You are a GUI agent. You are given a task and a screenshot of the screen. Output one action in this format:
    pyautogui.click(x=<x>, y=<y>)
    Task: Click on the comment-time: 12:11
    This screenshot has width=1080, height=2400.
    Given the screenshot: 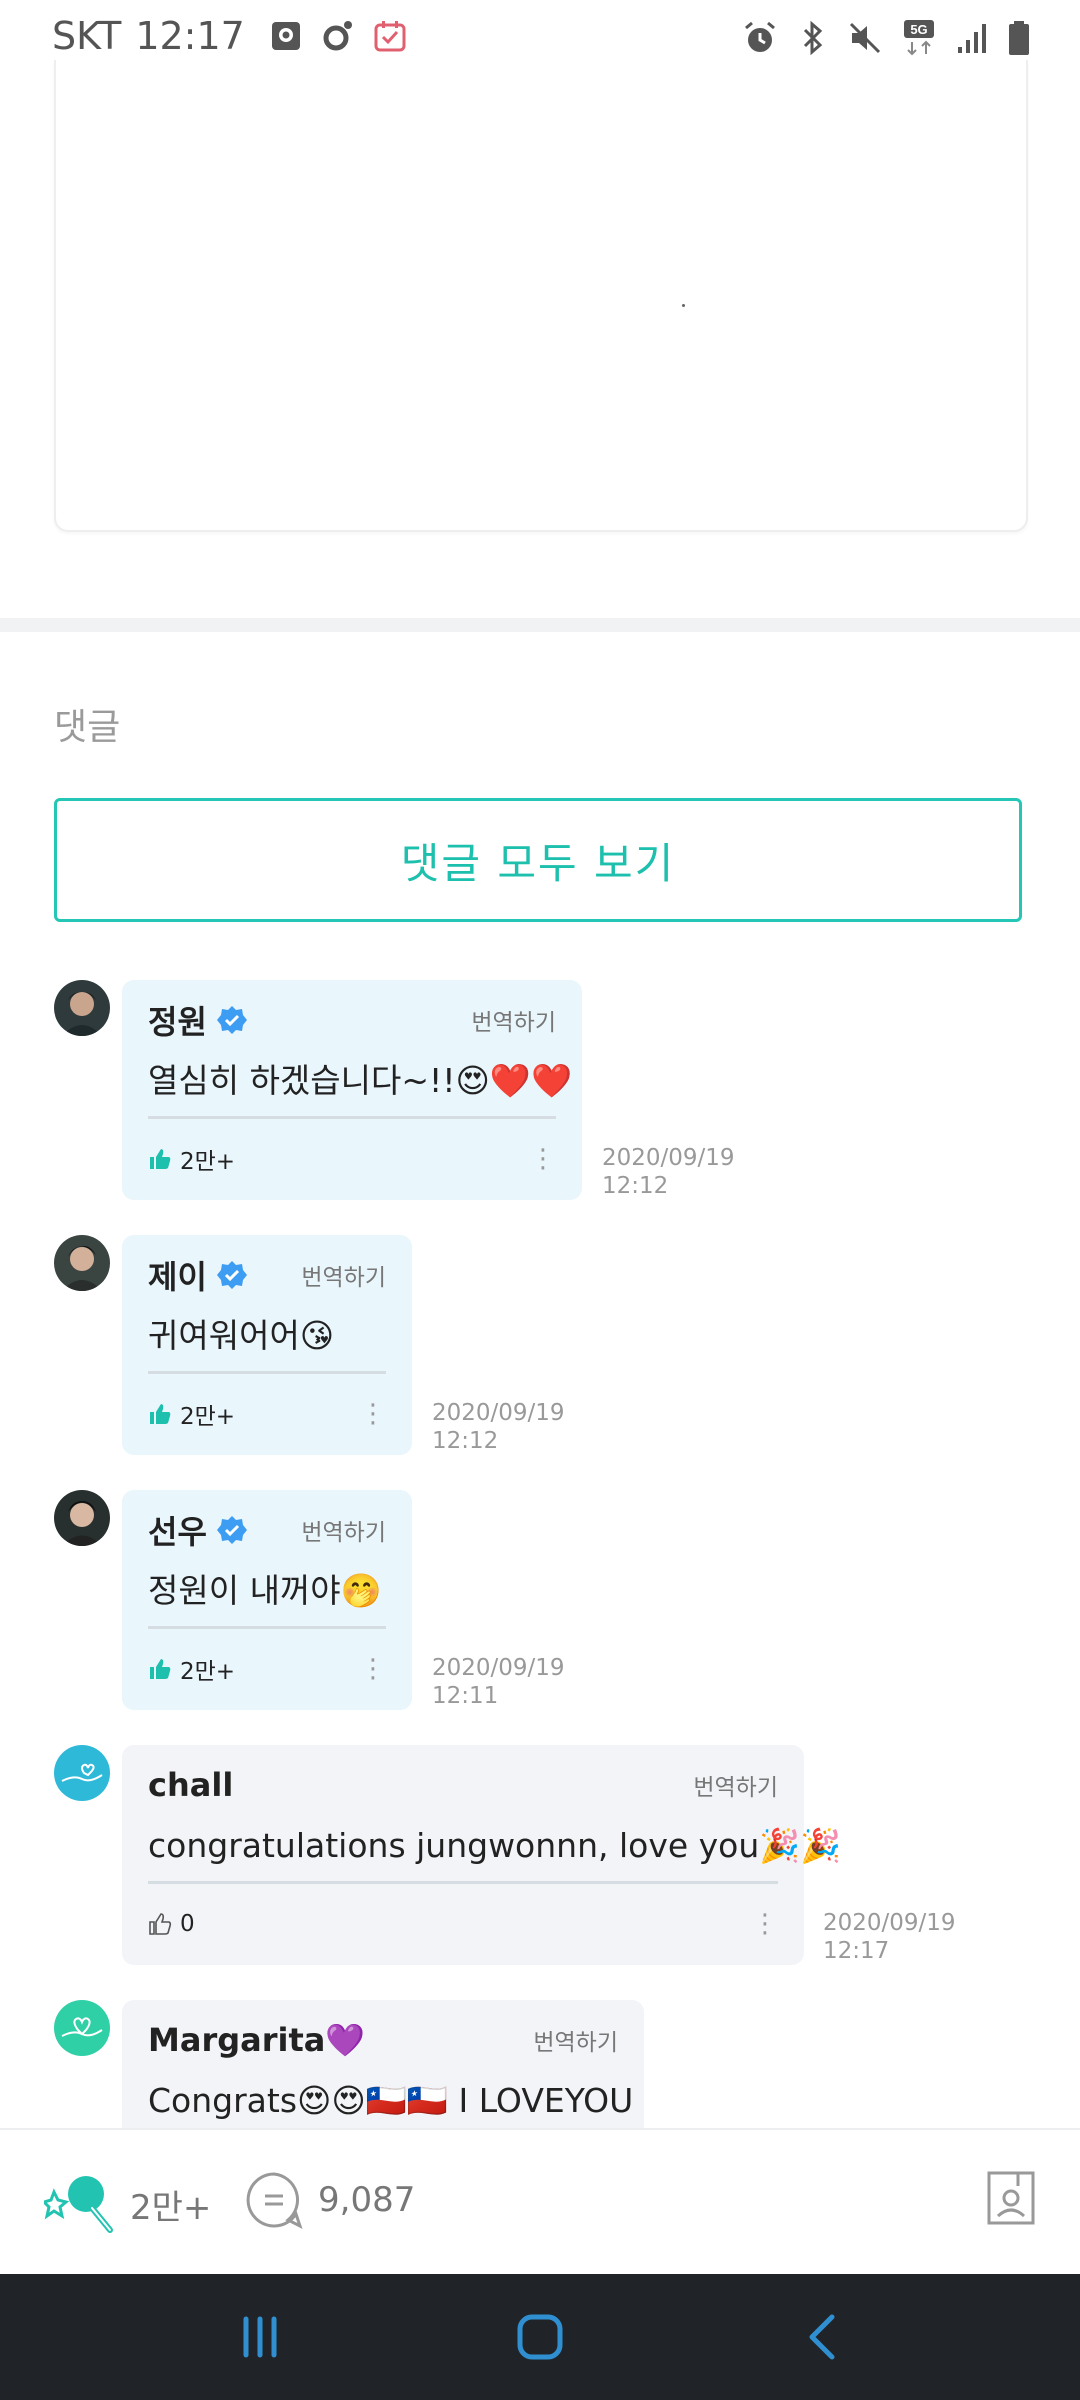 What is the action you would take?
    pyautogui.click(x=465, y=1696)
    